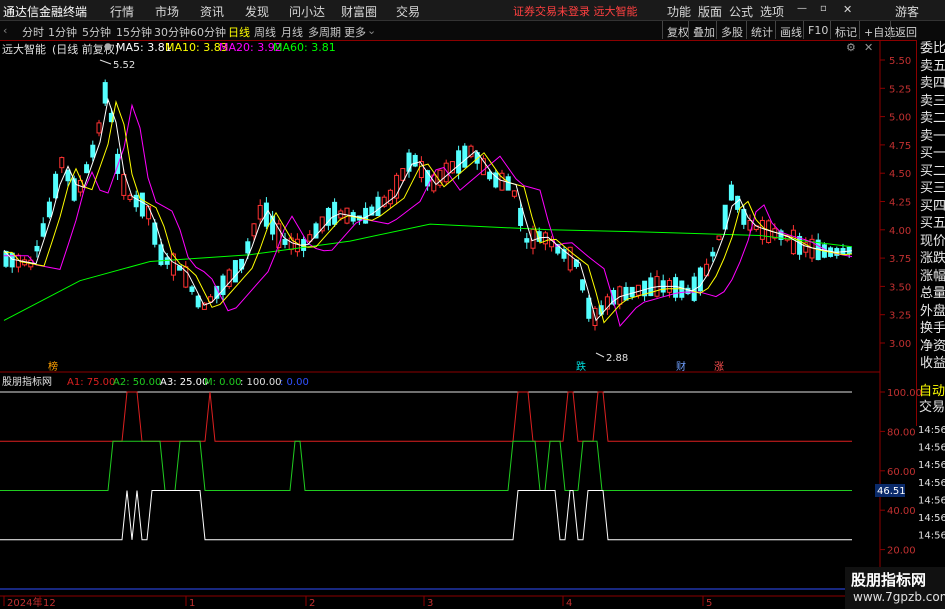 The width and height of the screenshot is (945, 609). I want to click on indicator-a1-line, so click(426, 416).